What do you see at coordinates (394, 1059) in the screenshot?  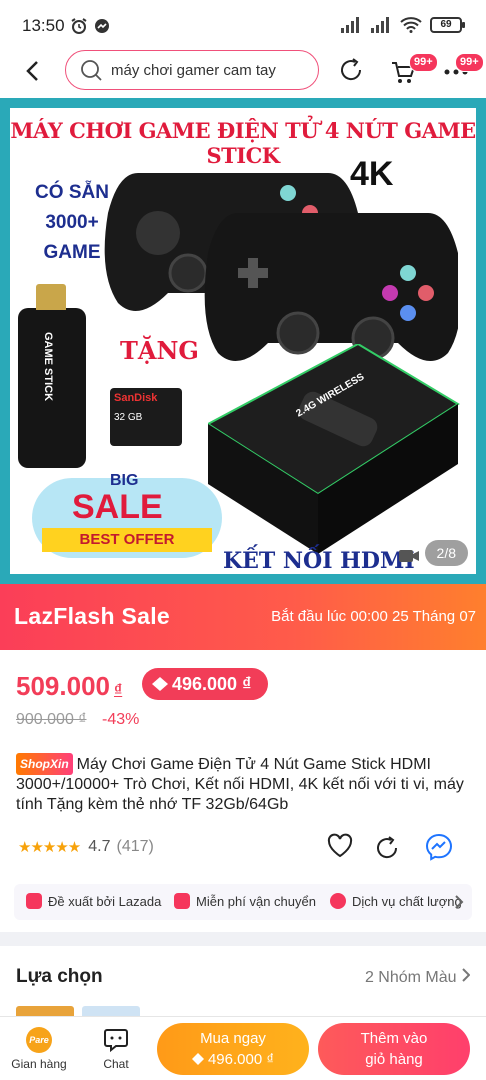 I see `add-to-cart-line2: giỏ hàng` at bounding box center [394, 1059].